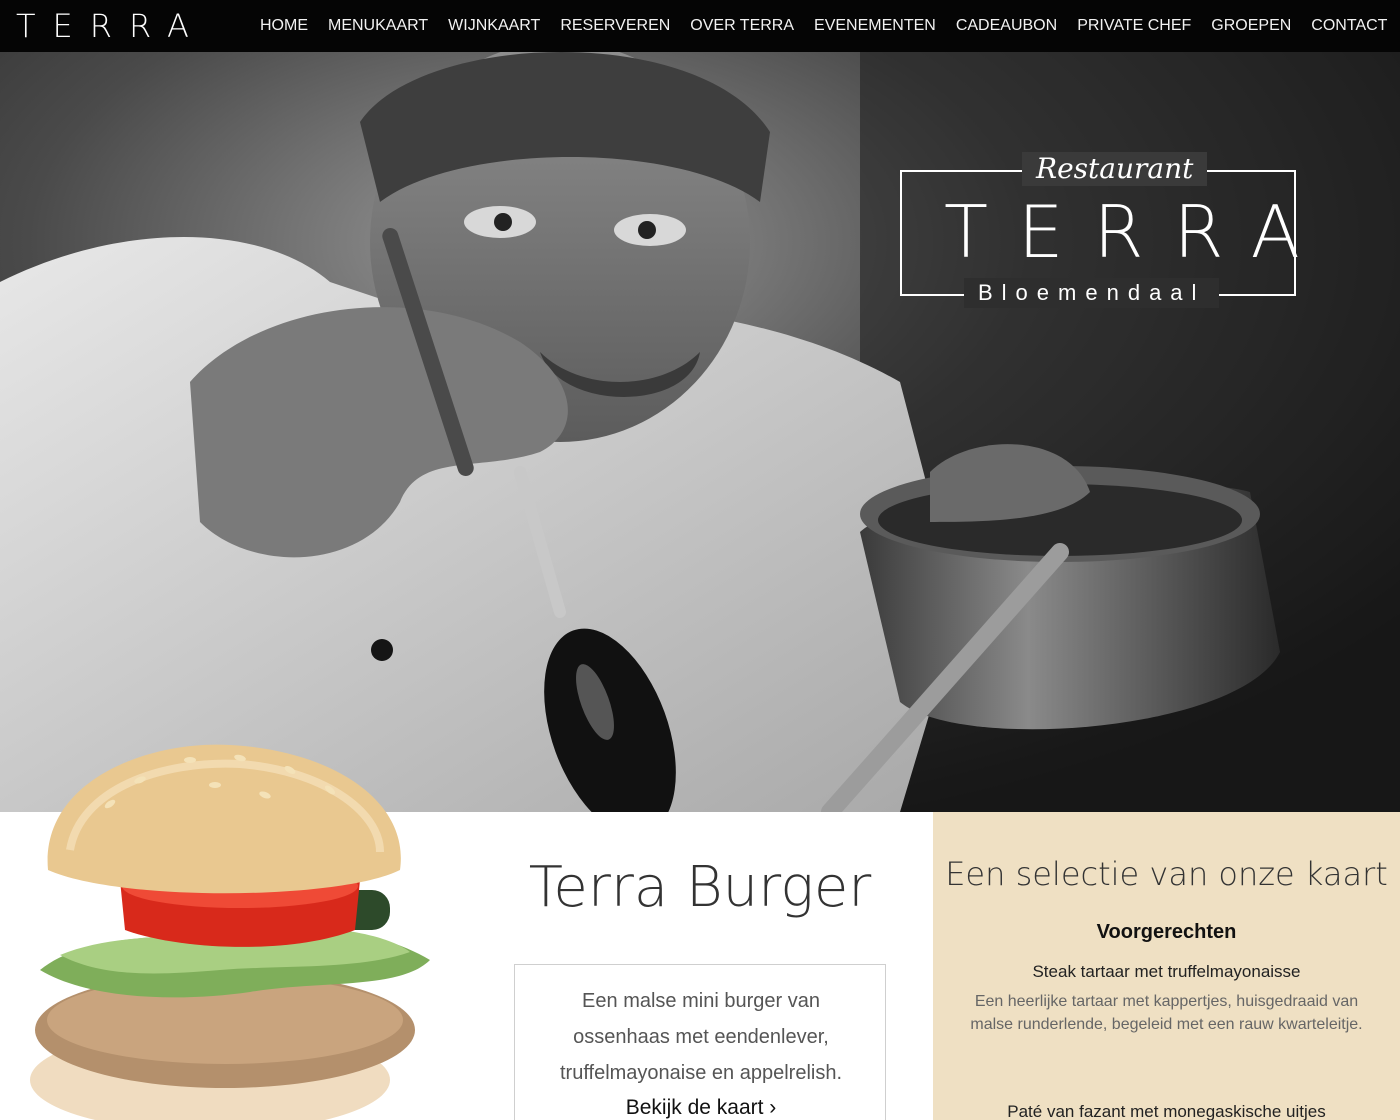  Describe the element at coordinates (1092, 293) in the screenshot. I see `logo-location-text: Bloemendaal` at that location.